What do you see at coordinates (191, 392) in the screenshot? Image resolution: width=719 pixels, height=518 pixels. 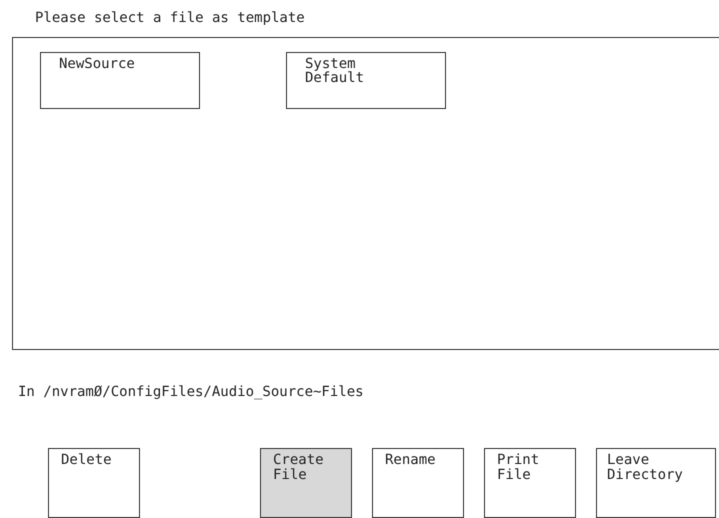 I see `directory-path: In /nvramØ/ConfigFiles/Audio_Source~Files` at bounding box center [191, 392].